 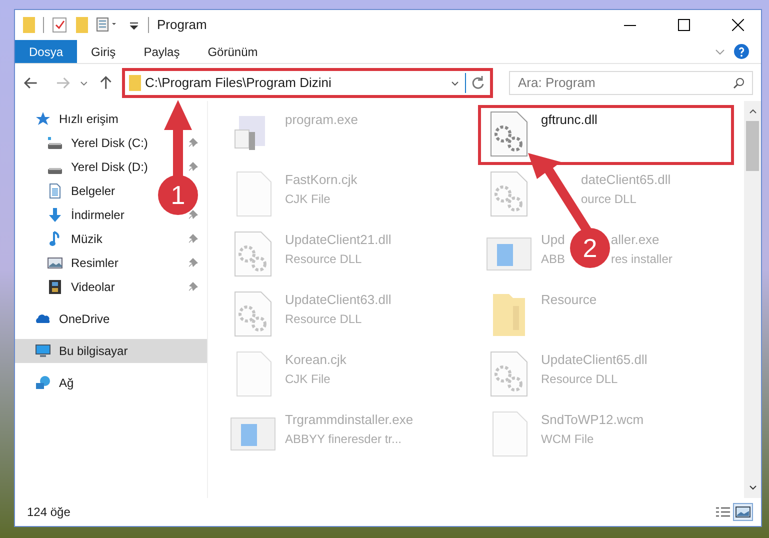 What do you see at coordinates (83, 287) in the screenshot?
I see `sidebar-item: Videolar` at bounding box center [83, 287].